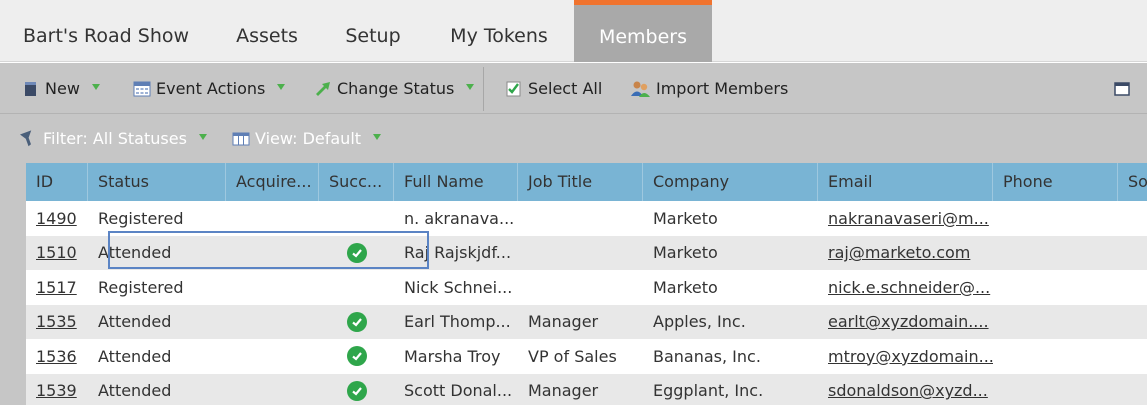 This screenshot has height=405, width=1147. I want to click on column-header-id: ID, so click(57, 182).